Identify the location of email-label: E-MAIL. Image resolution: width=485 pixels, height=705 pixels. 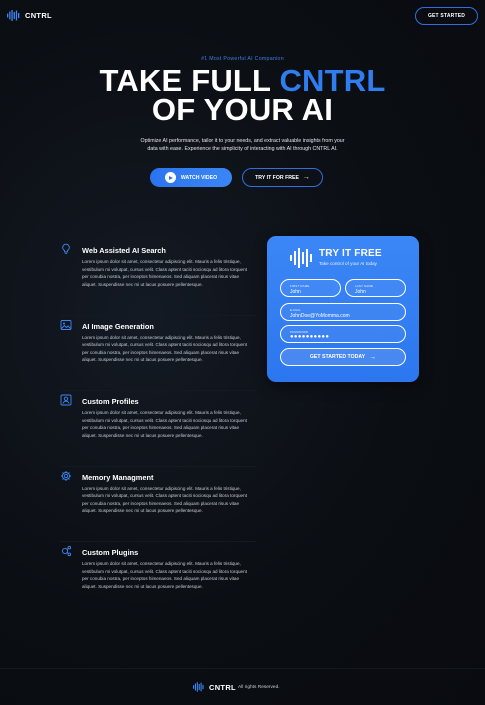
(295, 309).